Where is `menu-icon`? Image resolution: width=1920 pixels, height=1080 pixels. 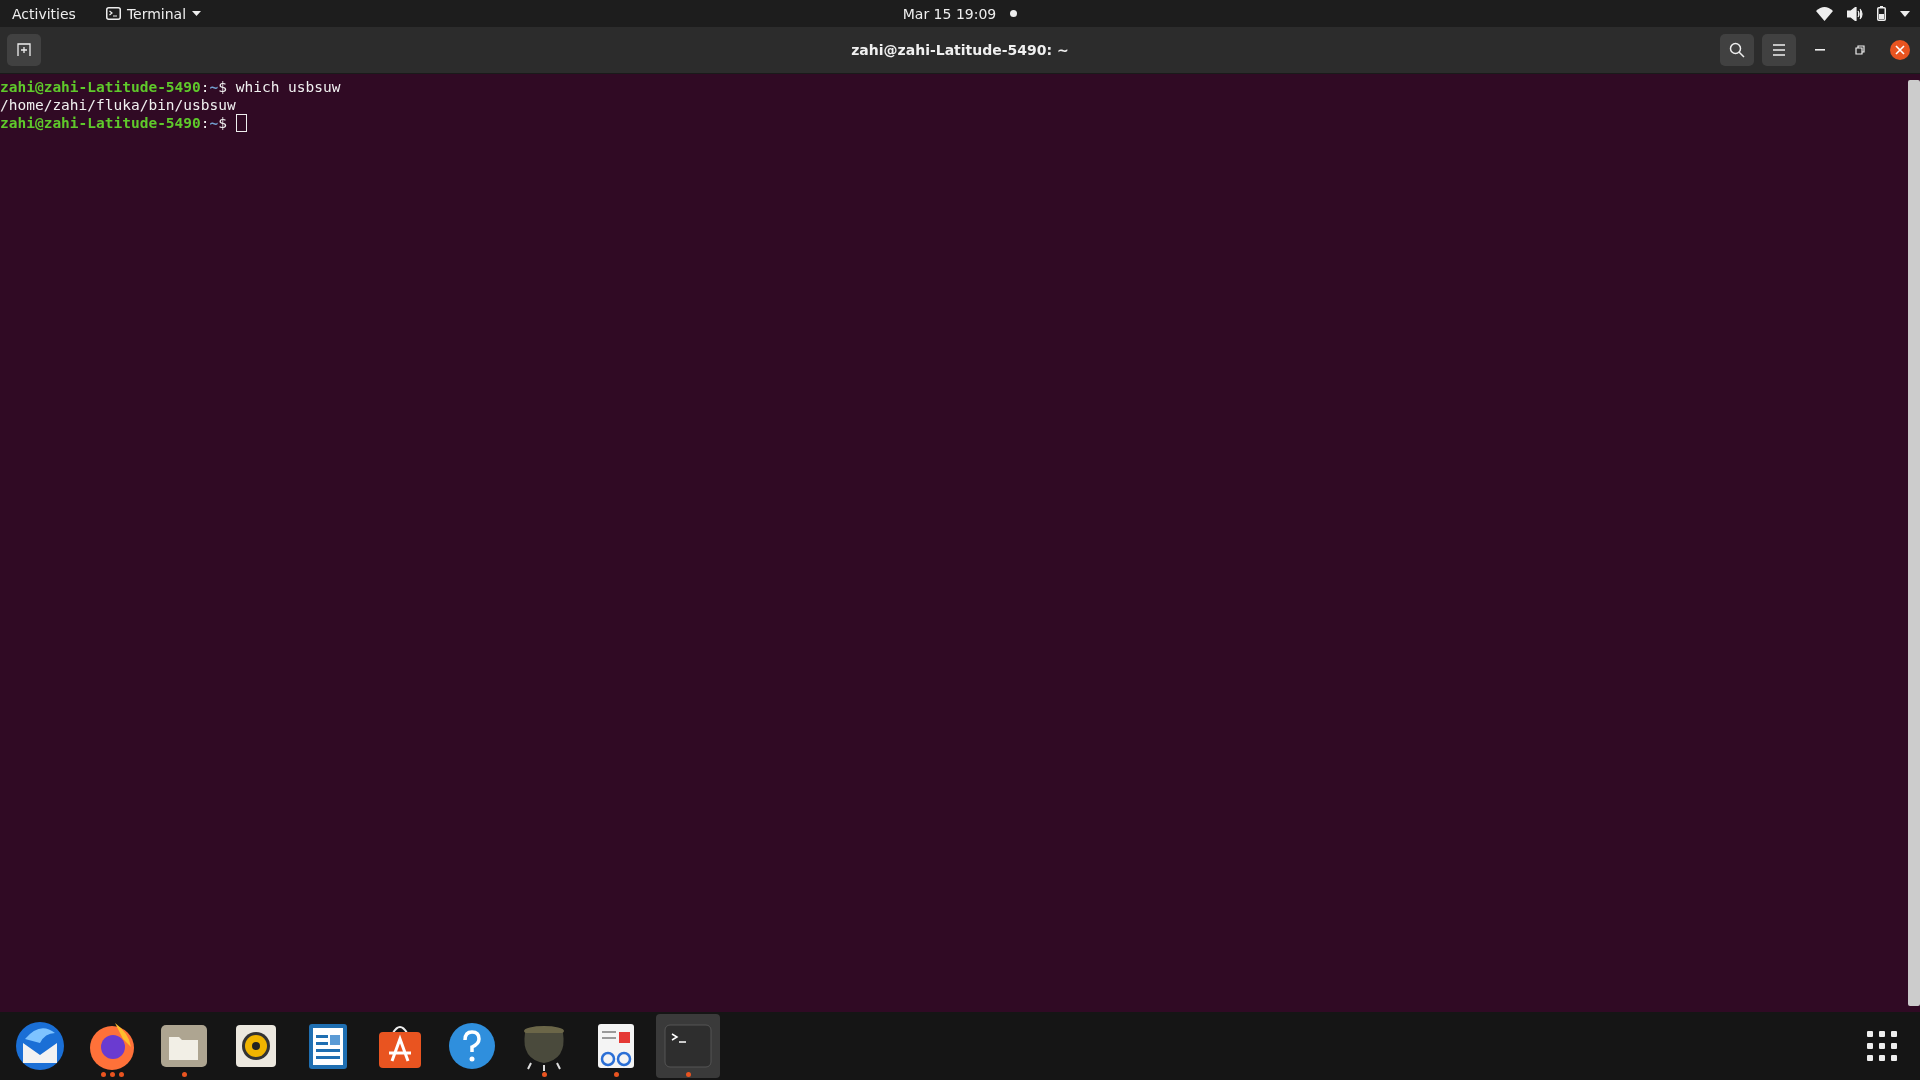 menu-icon is located at coordinates (1779, 50).